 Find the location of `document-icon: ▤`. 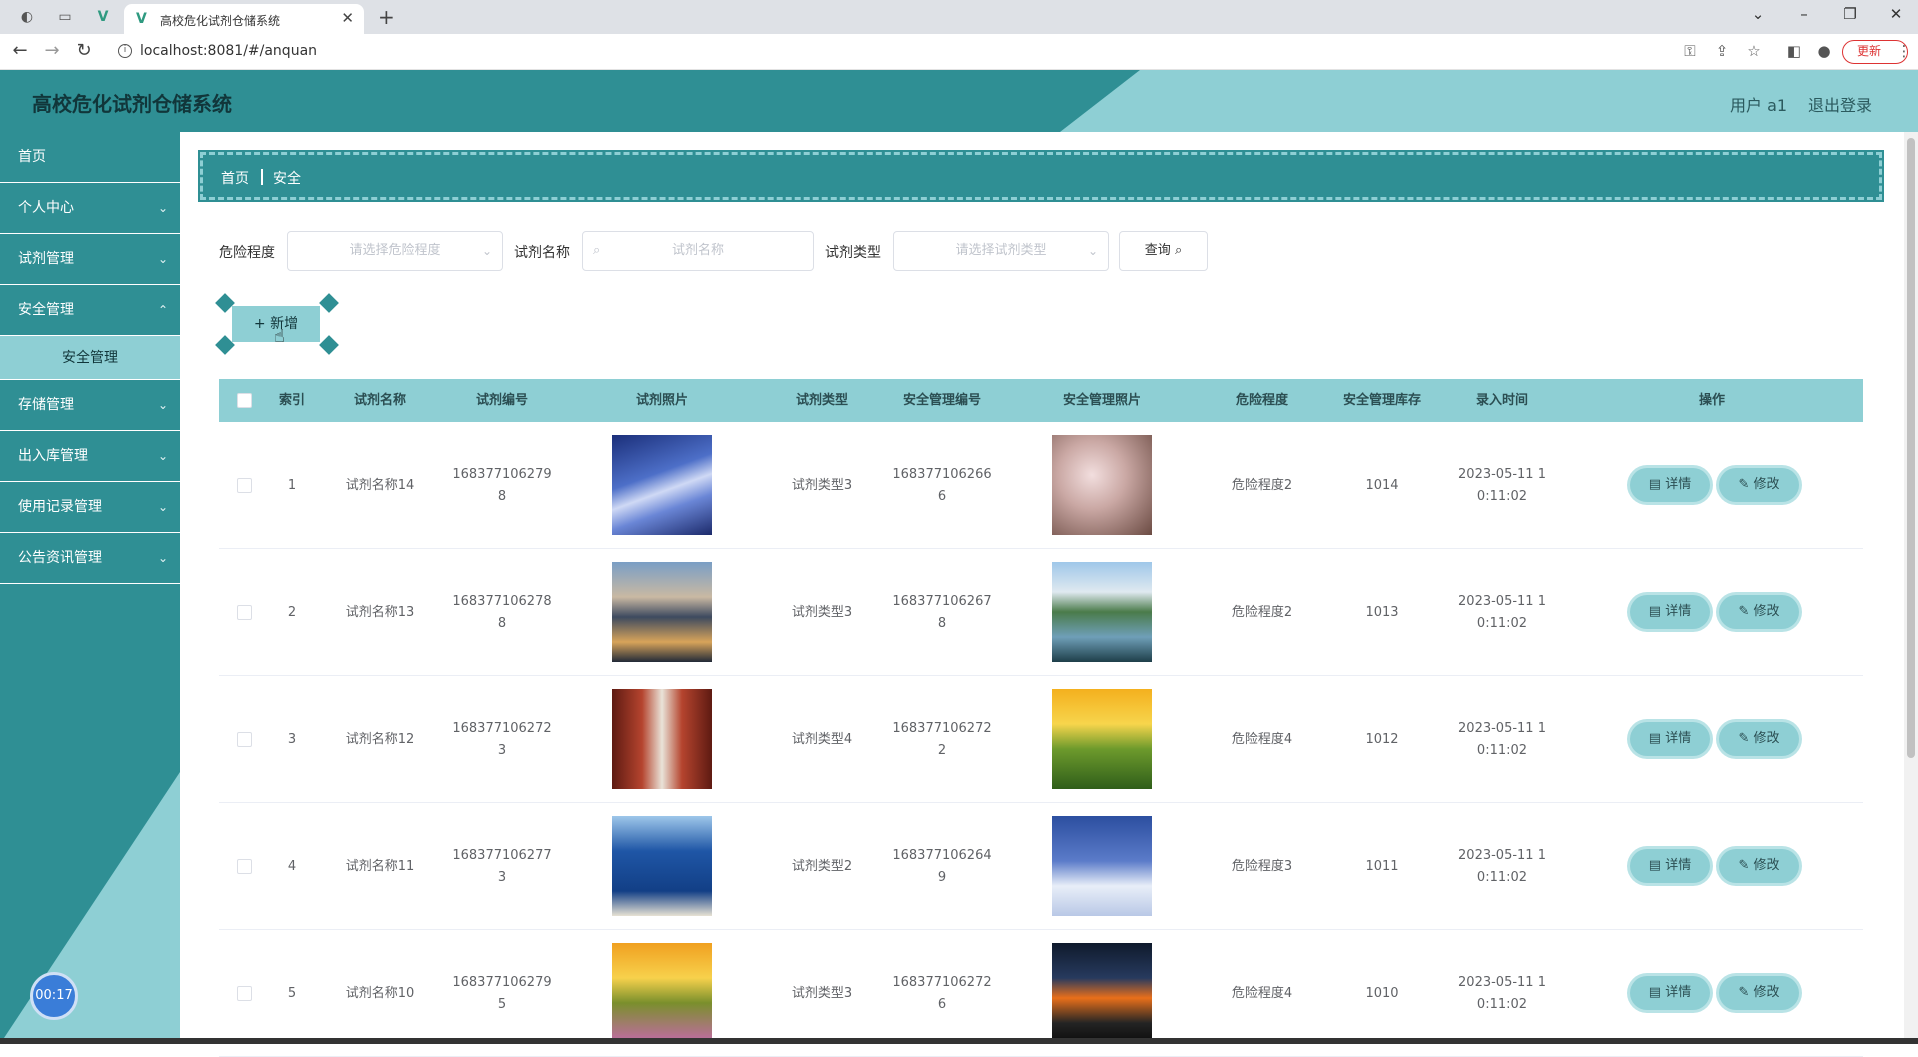

document-icon: ▤ is located at coordinates (1655, 865).